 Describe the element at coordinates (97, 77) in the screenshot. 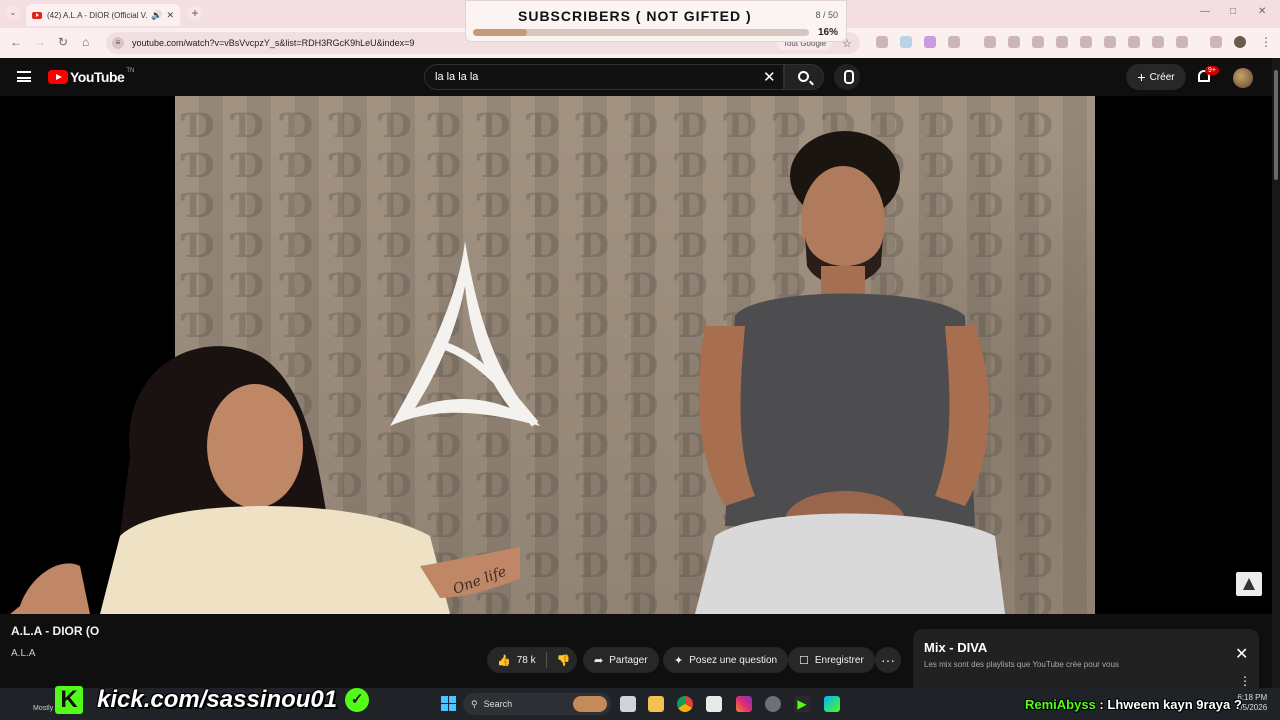

I see `youtube-wordmark: YouTube` at that location.